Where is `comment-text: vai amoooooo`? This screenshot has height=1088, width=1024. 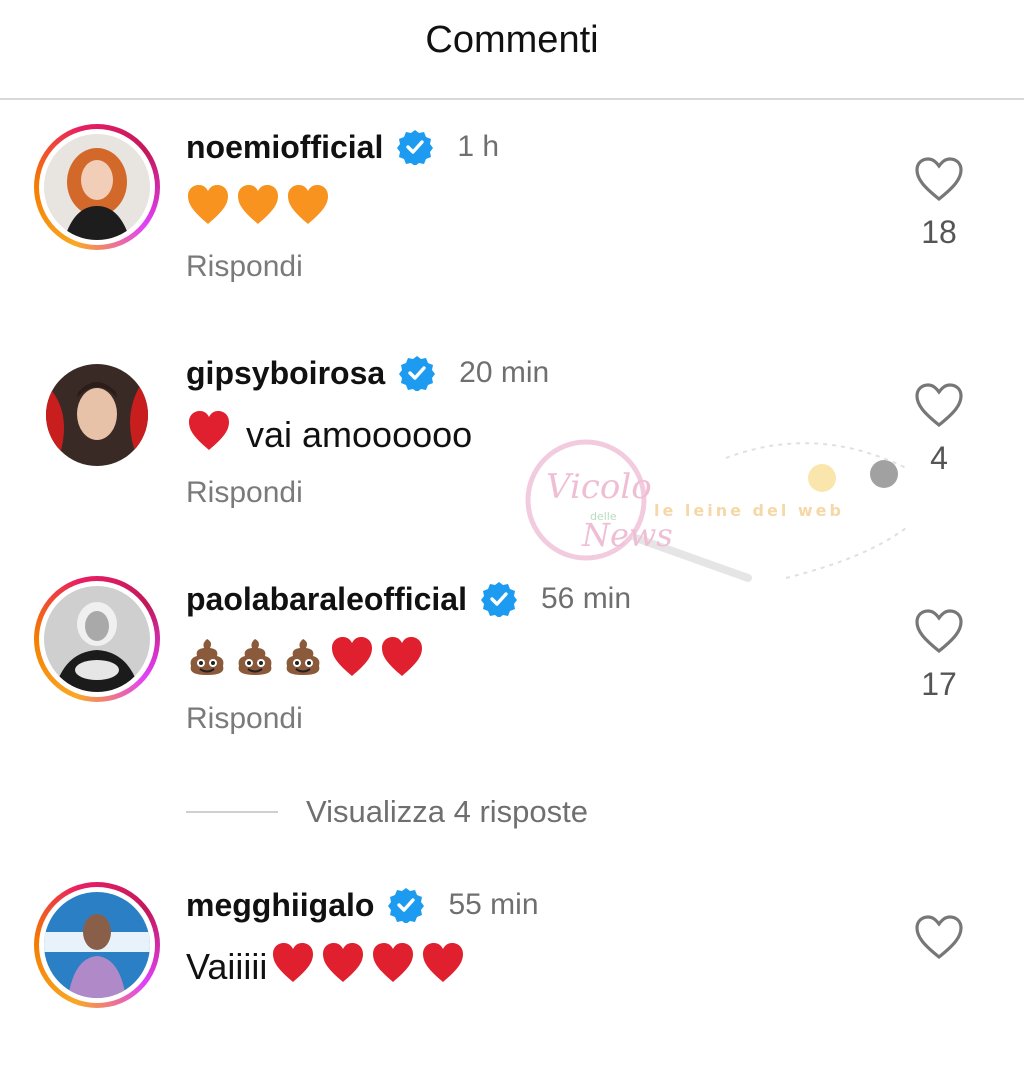 comment-text: vai amoooooo is located at coordinates (329, 435).